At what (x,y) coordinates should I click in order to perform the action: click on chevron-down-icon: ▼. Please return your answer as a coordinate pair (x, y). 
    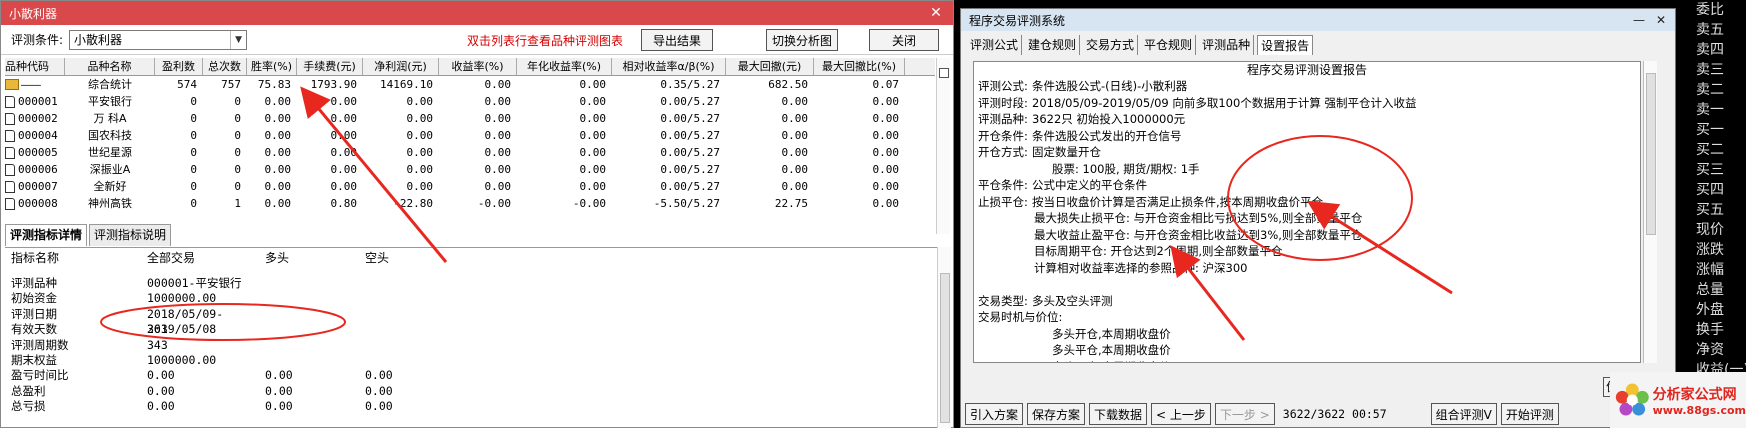
    Looking at the image, I should click on (238, 39).